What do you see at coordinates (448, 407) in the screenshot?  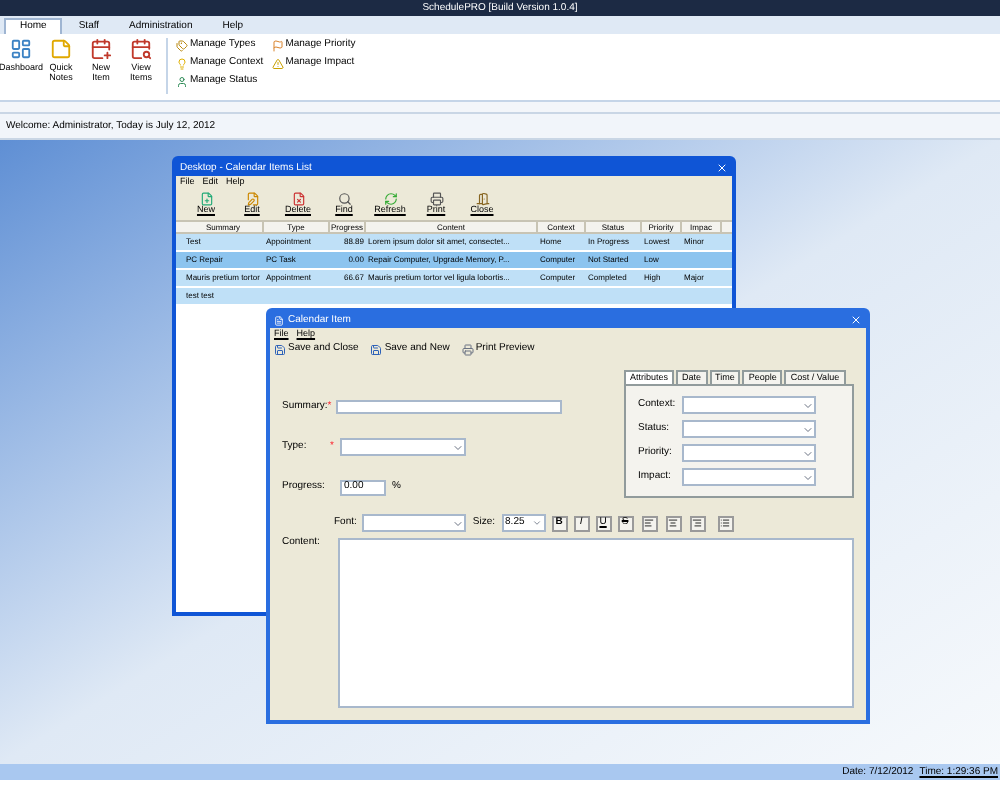 I see `summary-field` at bounding box center [448, 407].